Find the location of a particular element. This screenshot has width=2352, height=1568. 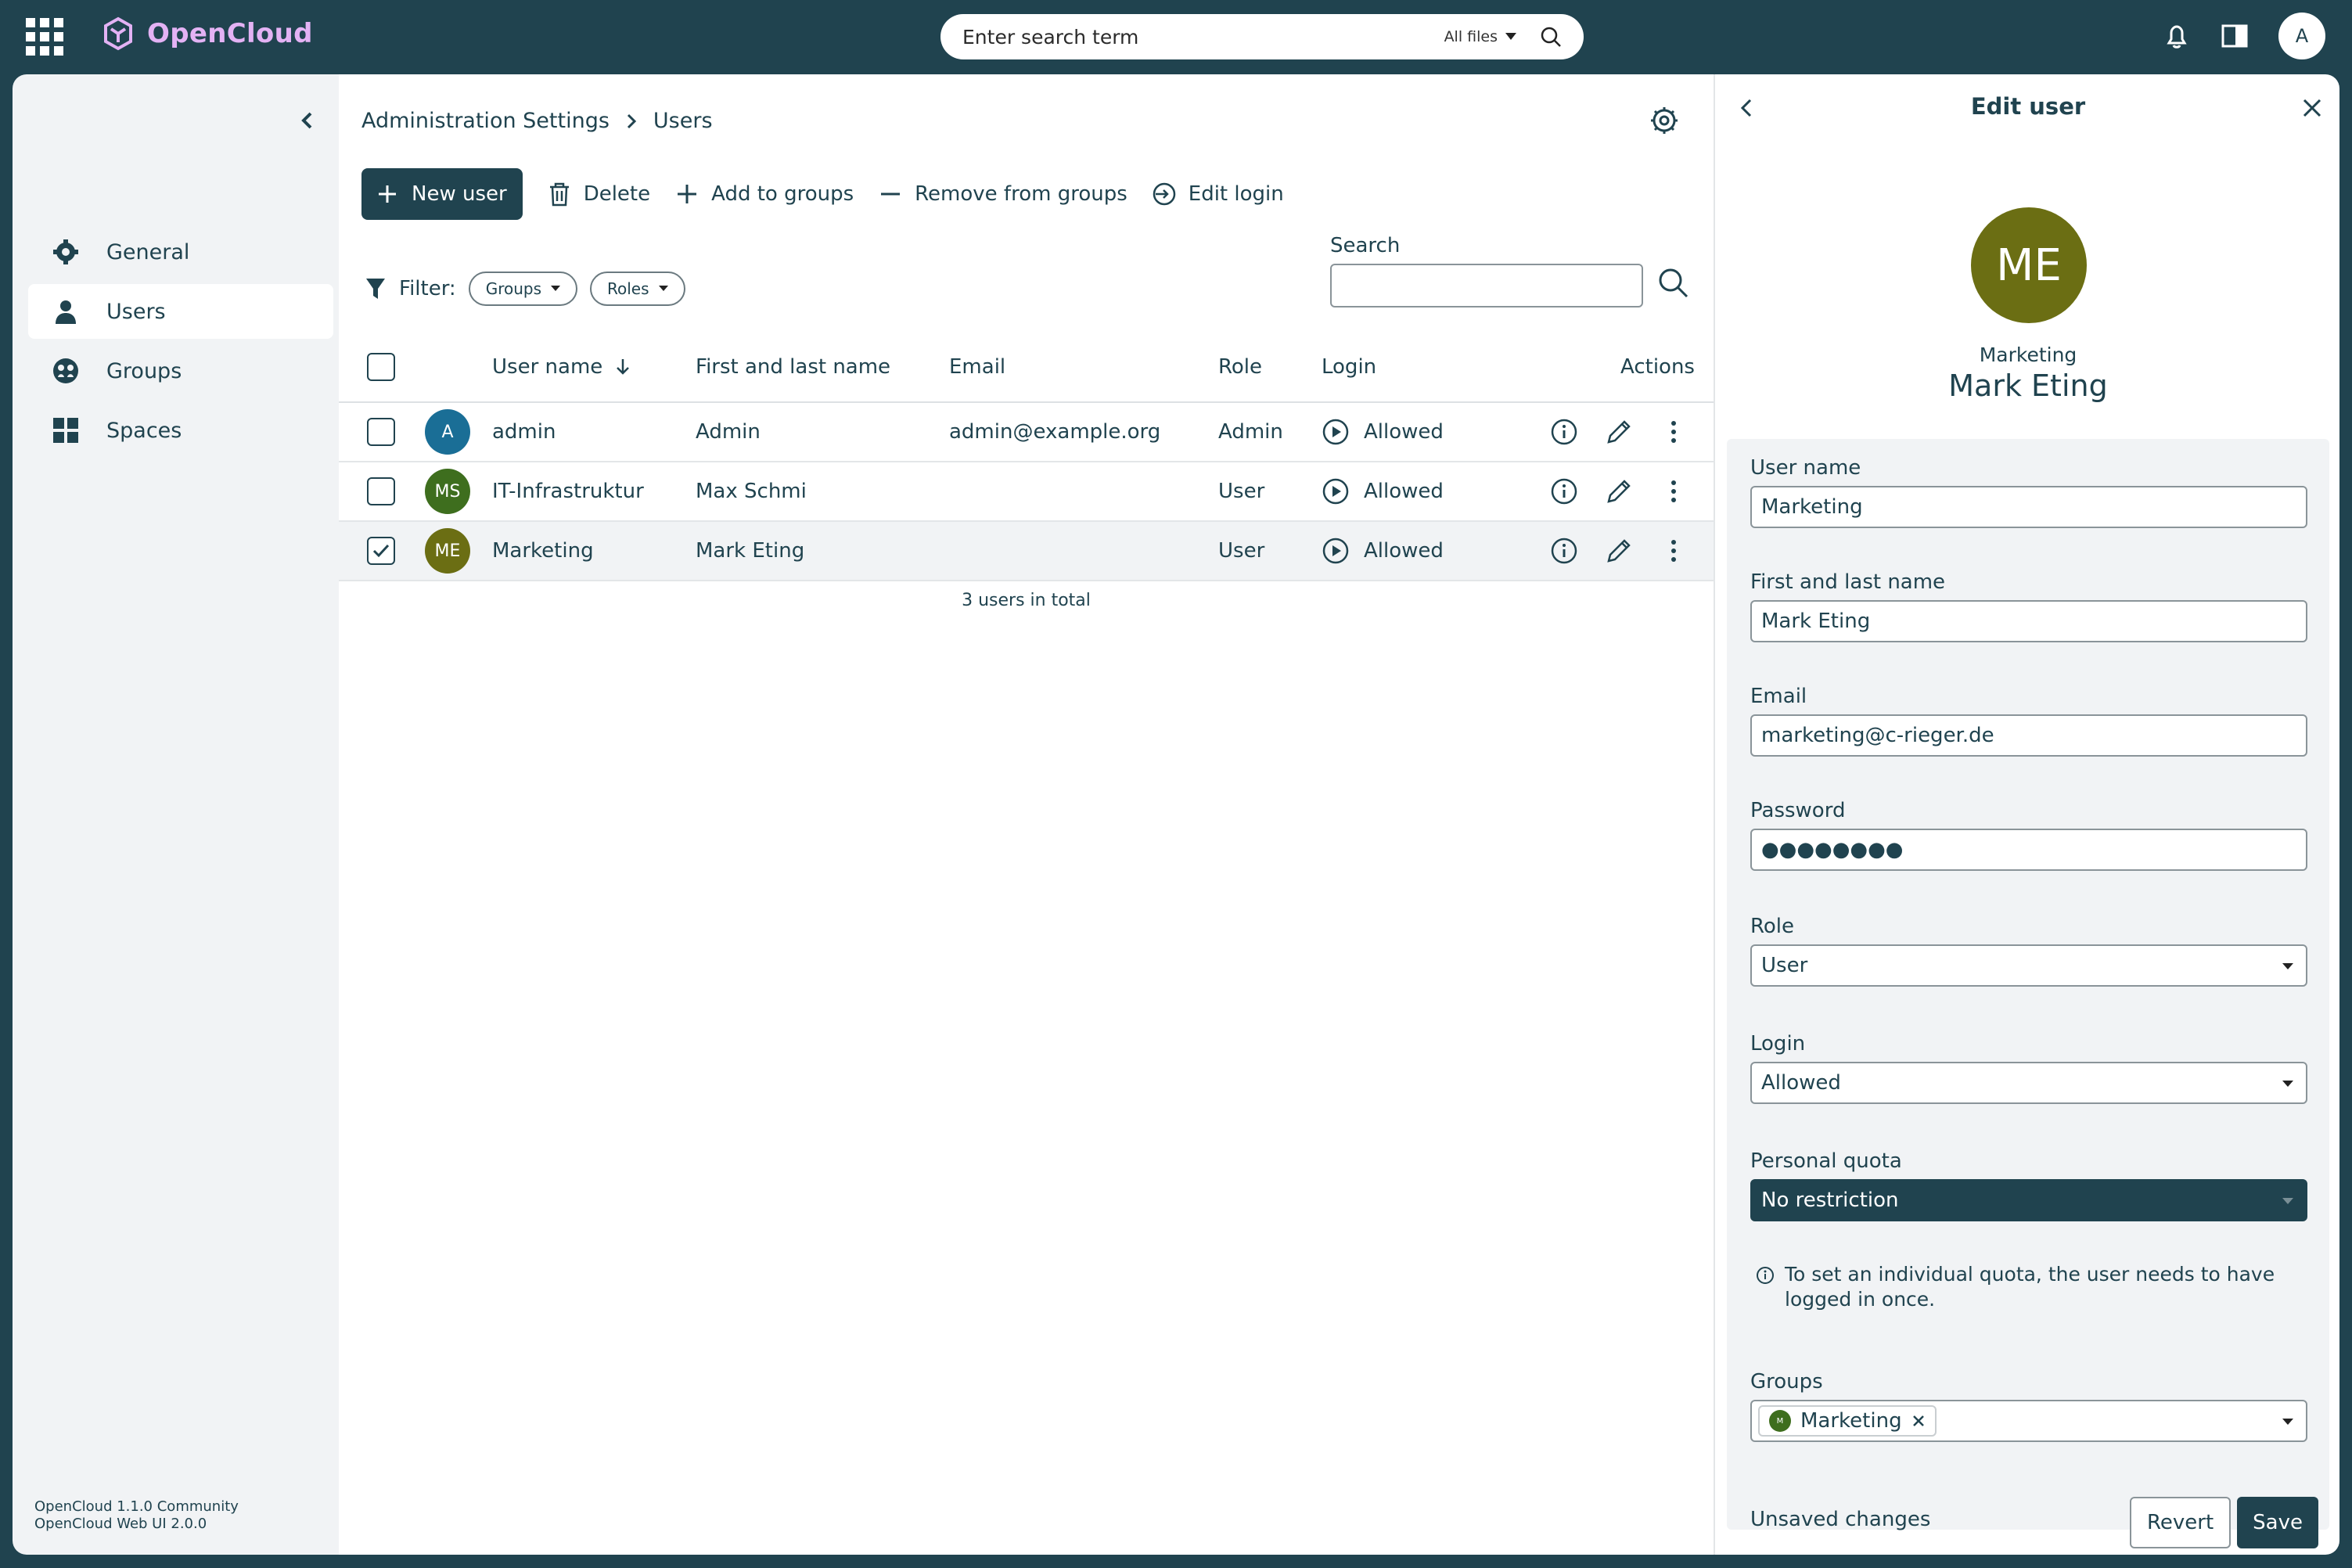

collapse-sidebar-icon is located at coordinates (308, 121).